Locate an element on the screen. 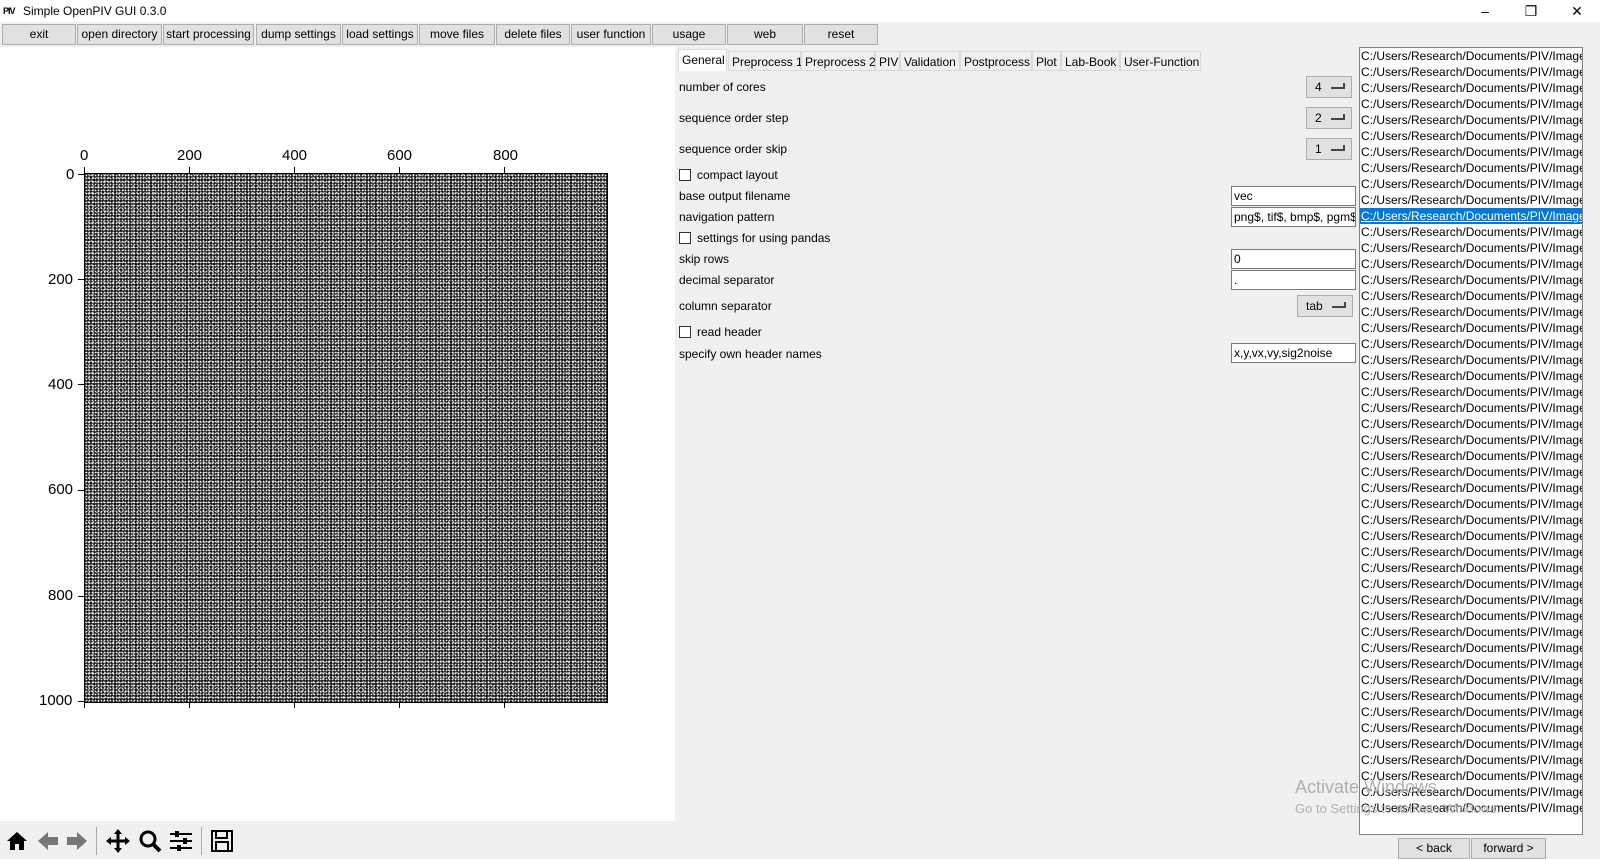 The image size is (1600, 859). y-tick-label: 1000 is located at coordinates (56, 700).